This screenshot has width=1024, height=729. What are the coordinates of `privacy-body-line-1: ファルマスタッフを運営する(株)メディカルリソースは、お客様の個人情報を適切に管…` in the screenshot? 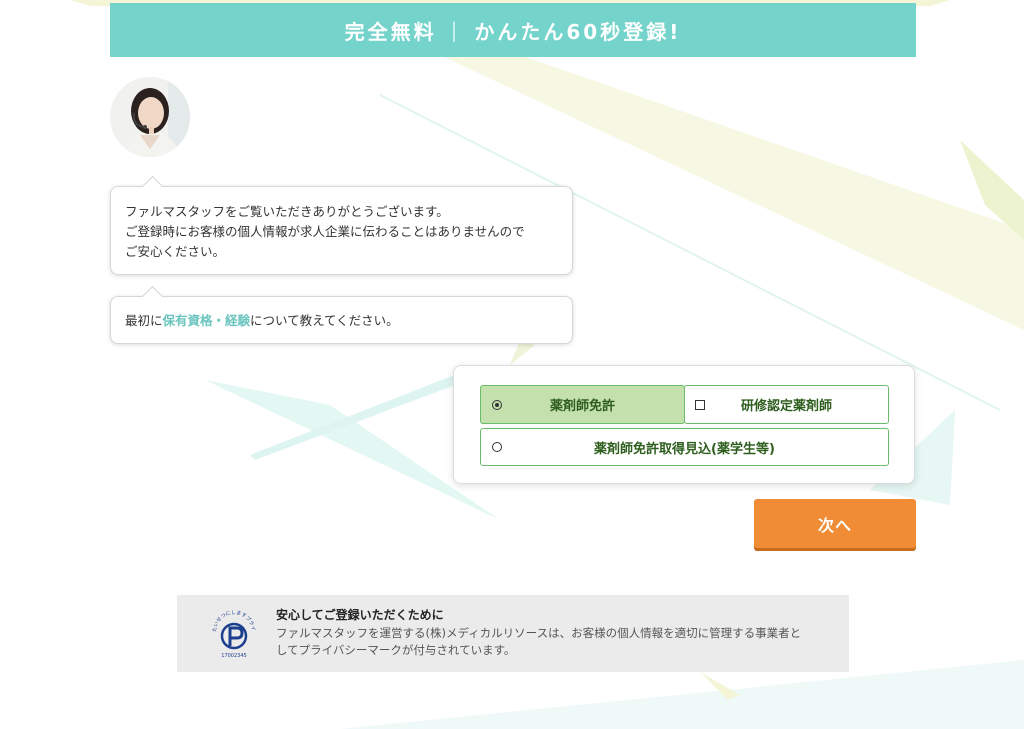 It's located at (539, 633).